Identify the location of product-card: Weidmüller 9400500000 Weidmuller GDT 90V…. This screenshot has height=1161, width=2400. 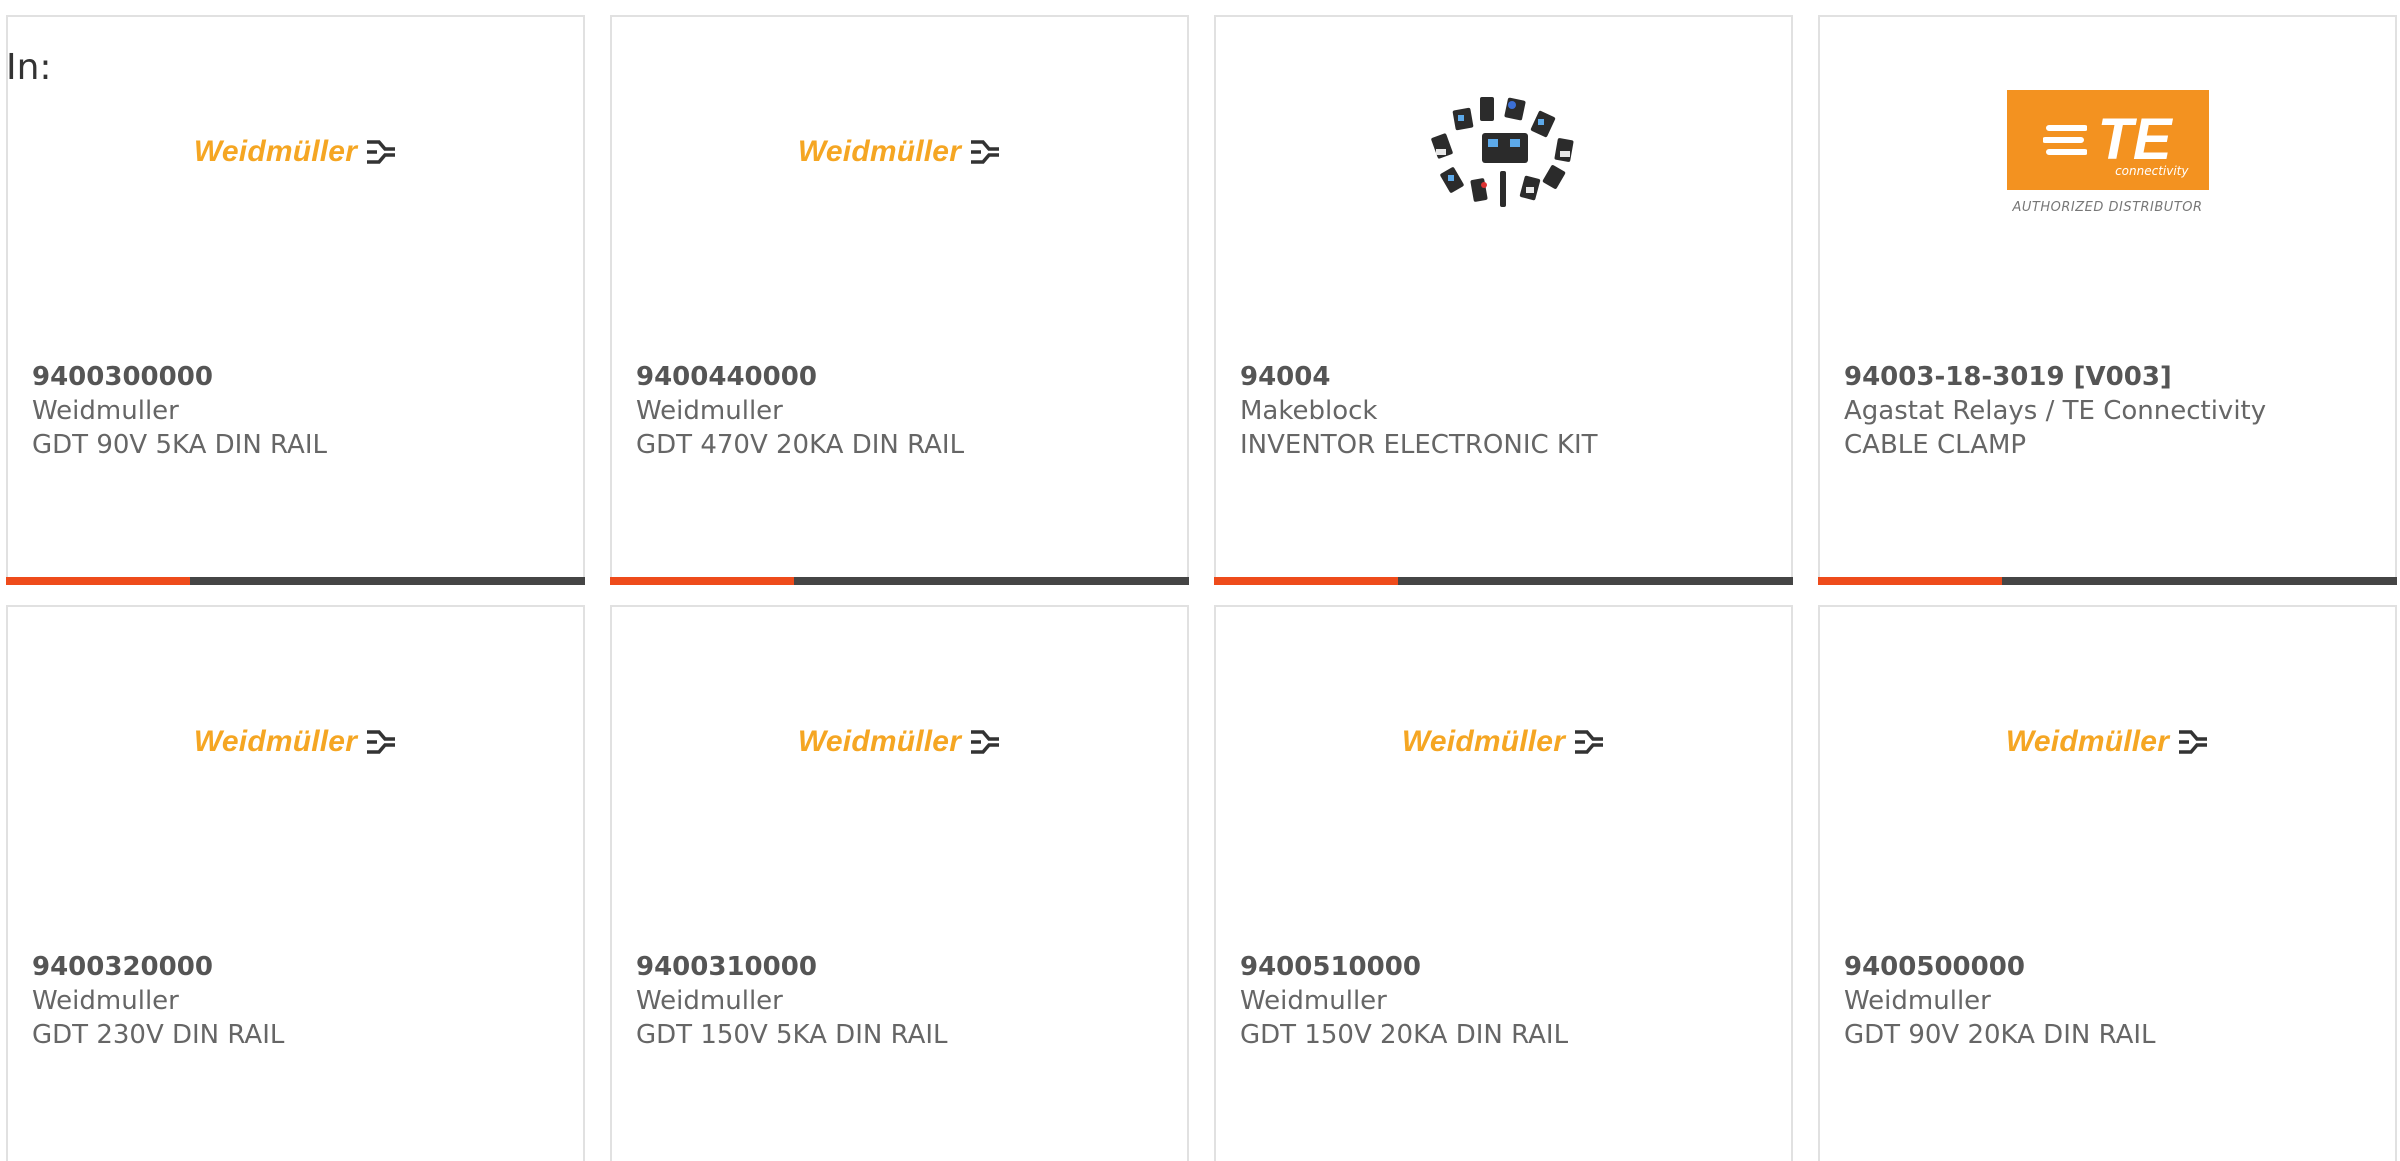
(2107, 883).